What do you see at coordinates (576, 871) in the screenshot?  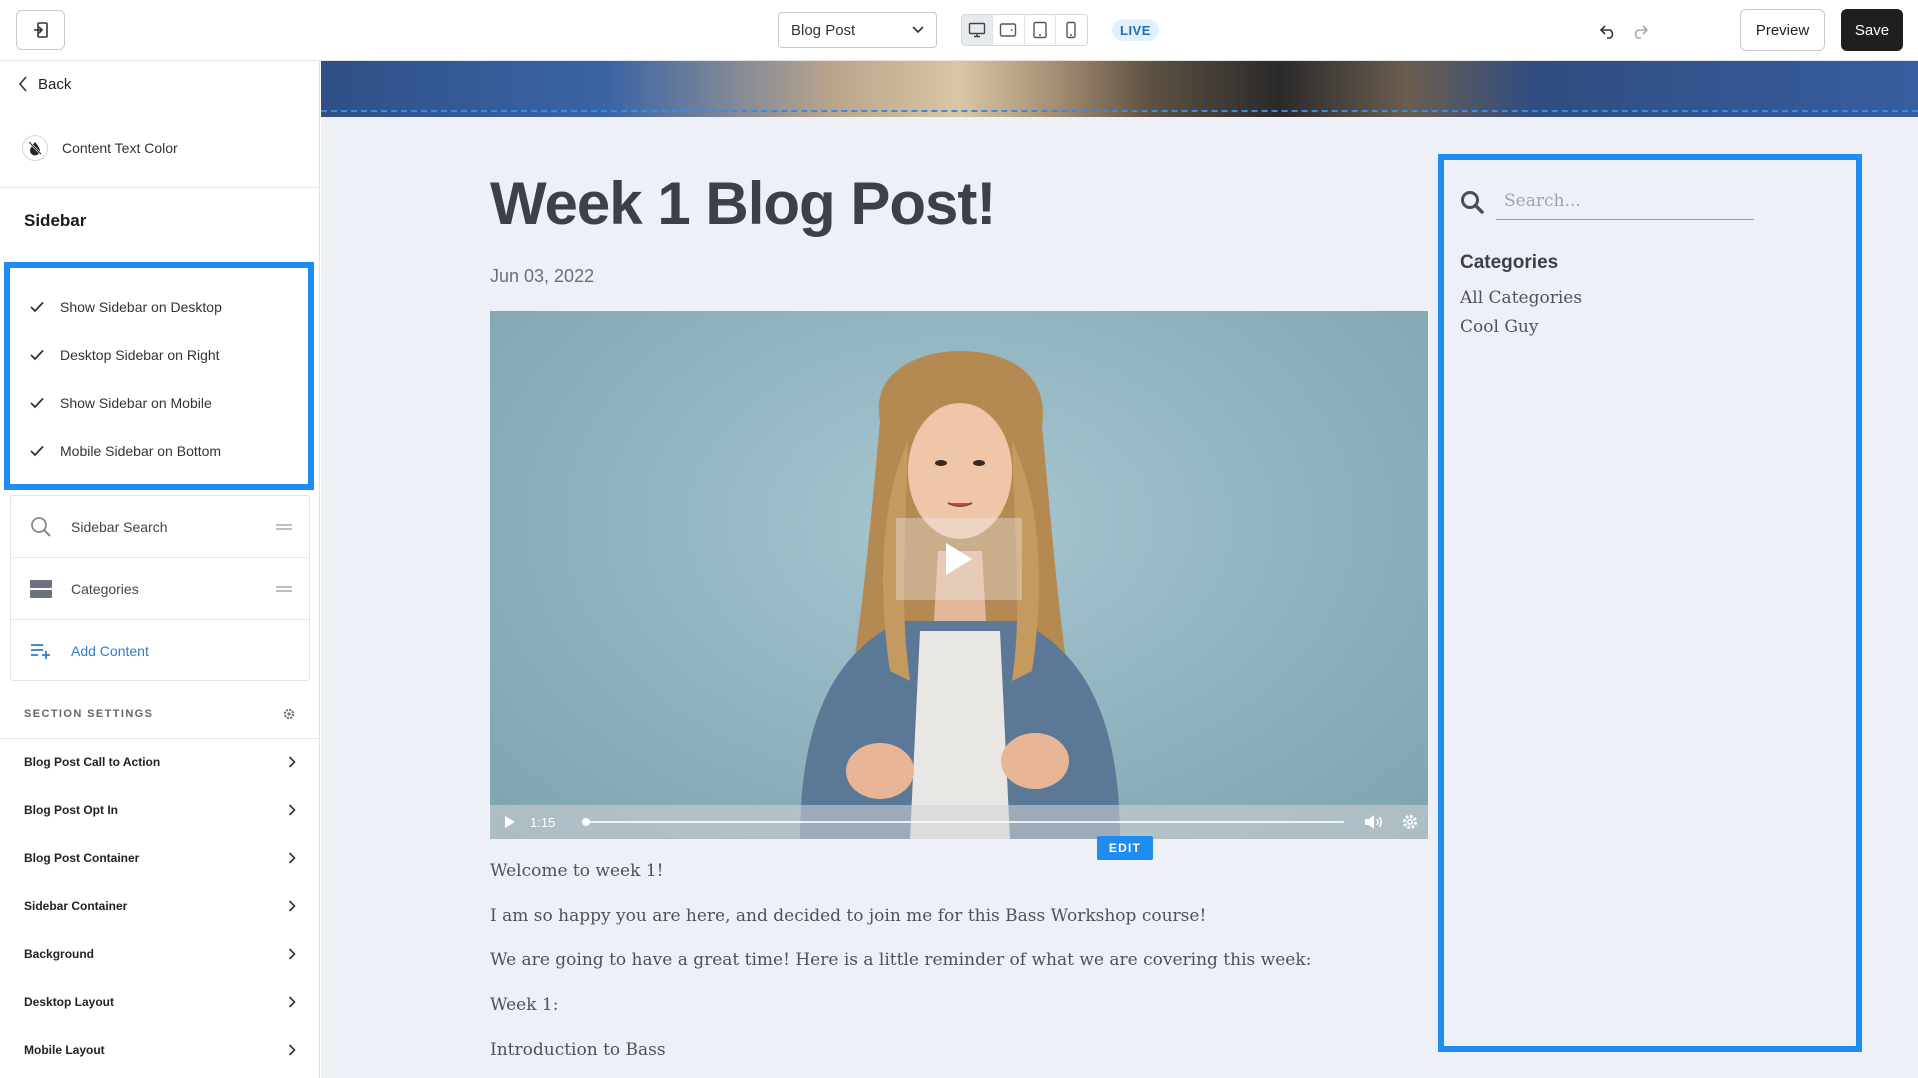 I see `post-paragraph: Welcome to week 1!` at bounding box center [576, 871].